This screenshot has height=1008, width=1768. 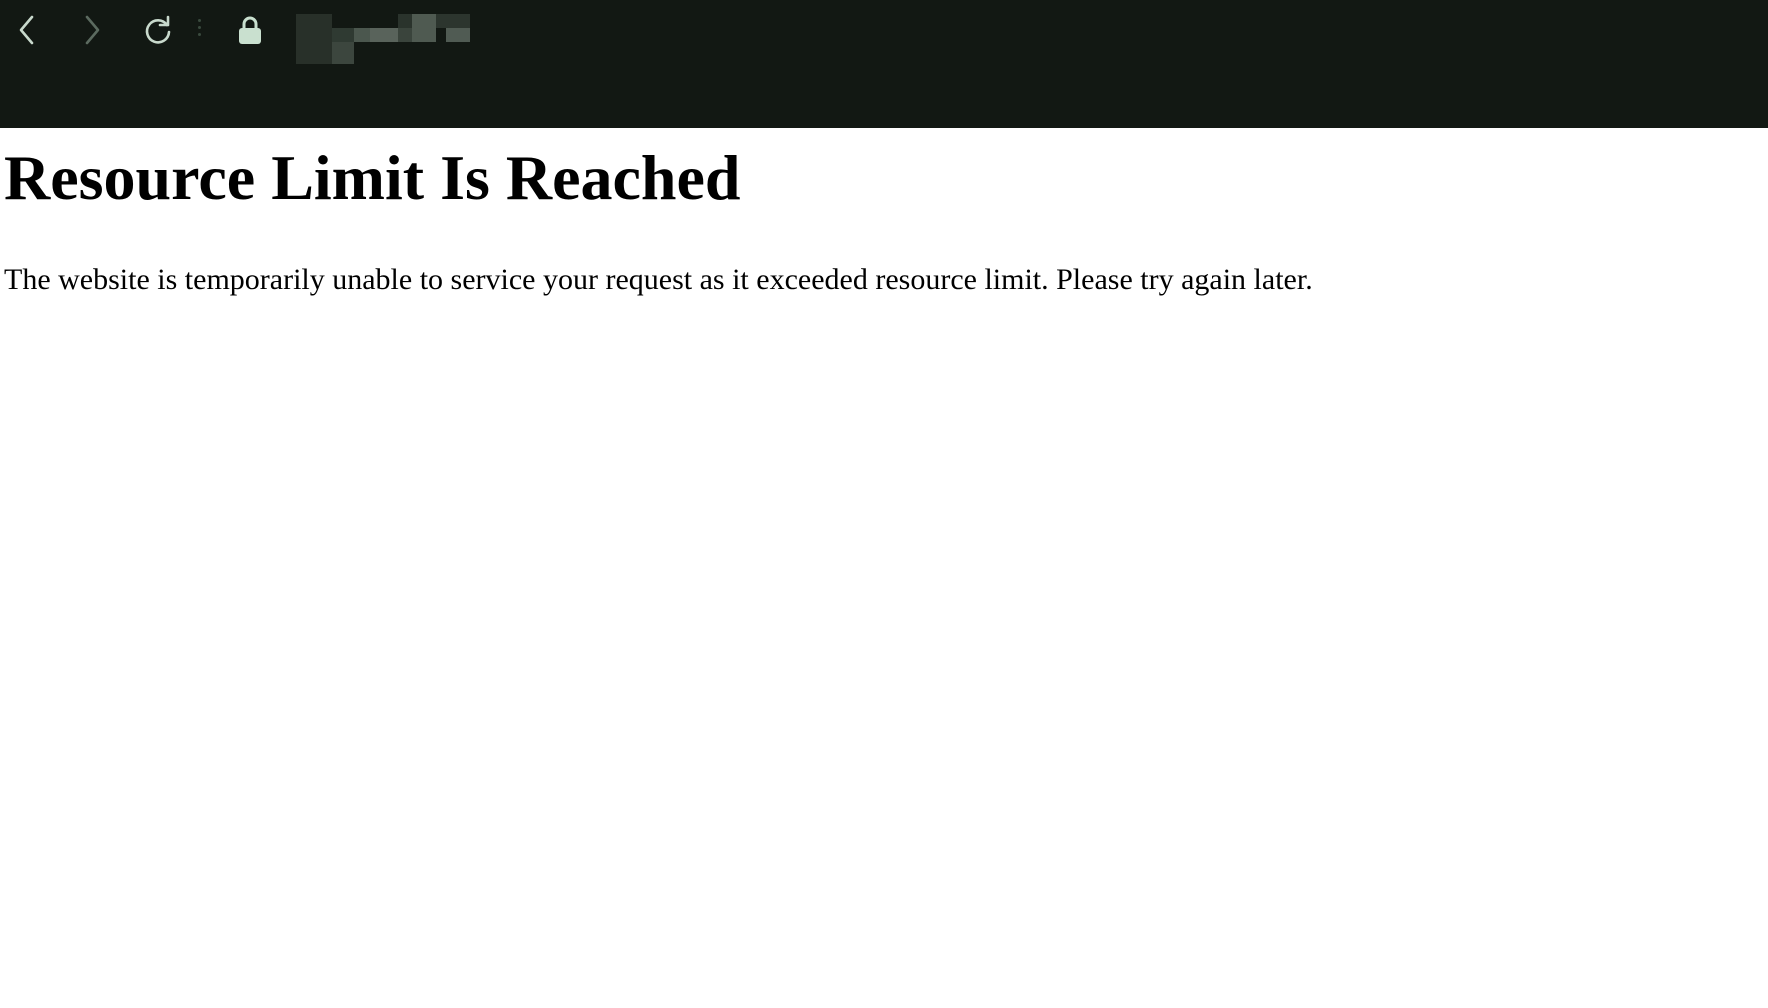 I want to click on toolbar-separator, so click(x=199, y=30).